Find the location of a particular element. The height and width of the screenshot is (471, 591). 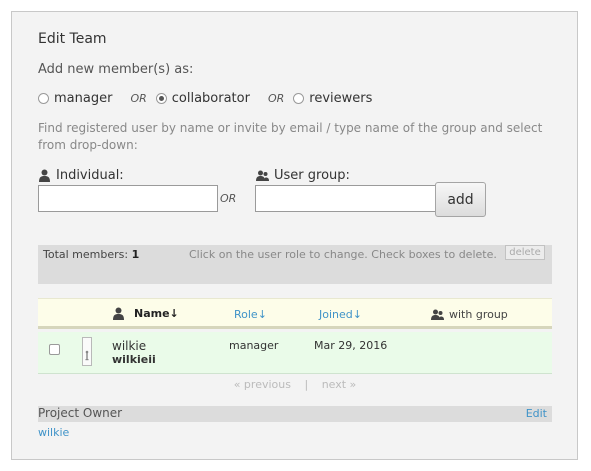

add-as-label: Add new member(s) as: is located at coordinates (116, 69).